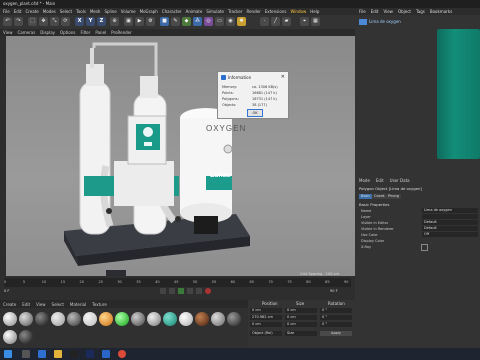 Image resolution: width=480 pixels, height=360 pixels. What do you see at coordinates (375, 11) in the screenshot?
I see `object-menu-item: Edit` at bounding box center [375, 11].